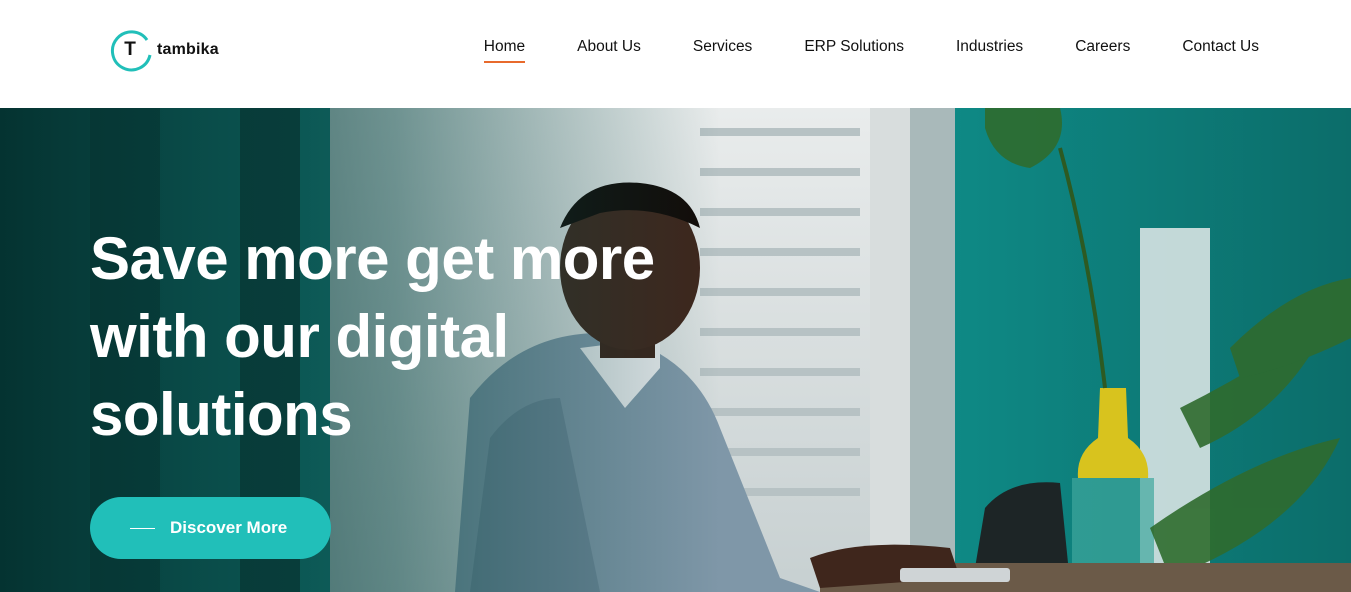 The height and width of the screenshot is (592, 1351). I want to click on nav-item-about-us: About Us, so click(609, 49).